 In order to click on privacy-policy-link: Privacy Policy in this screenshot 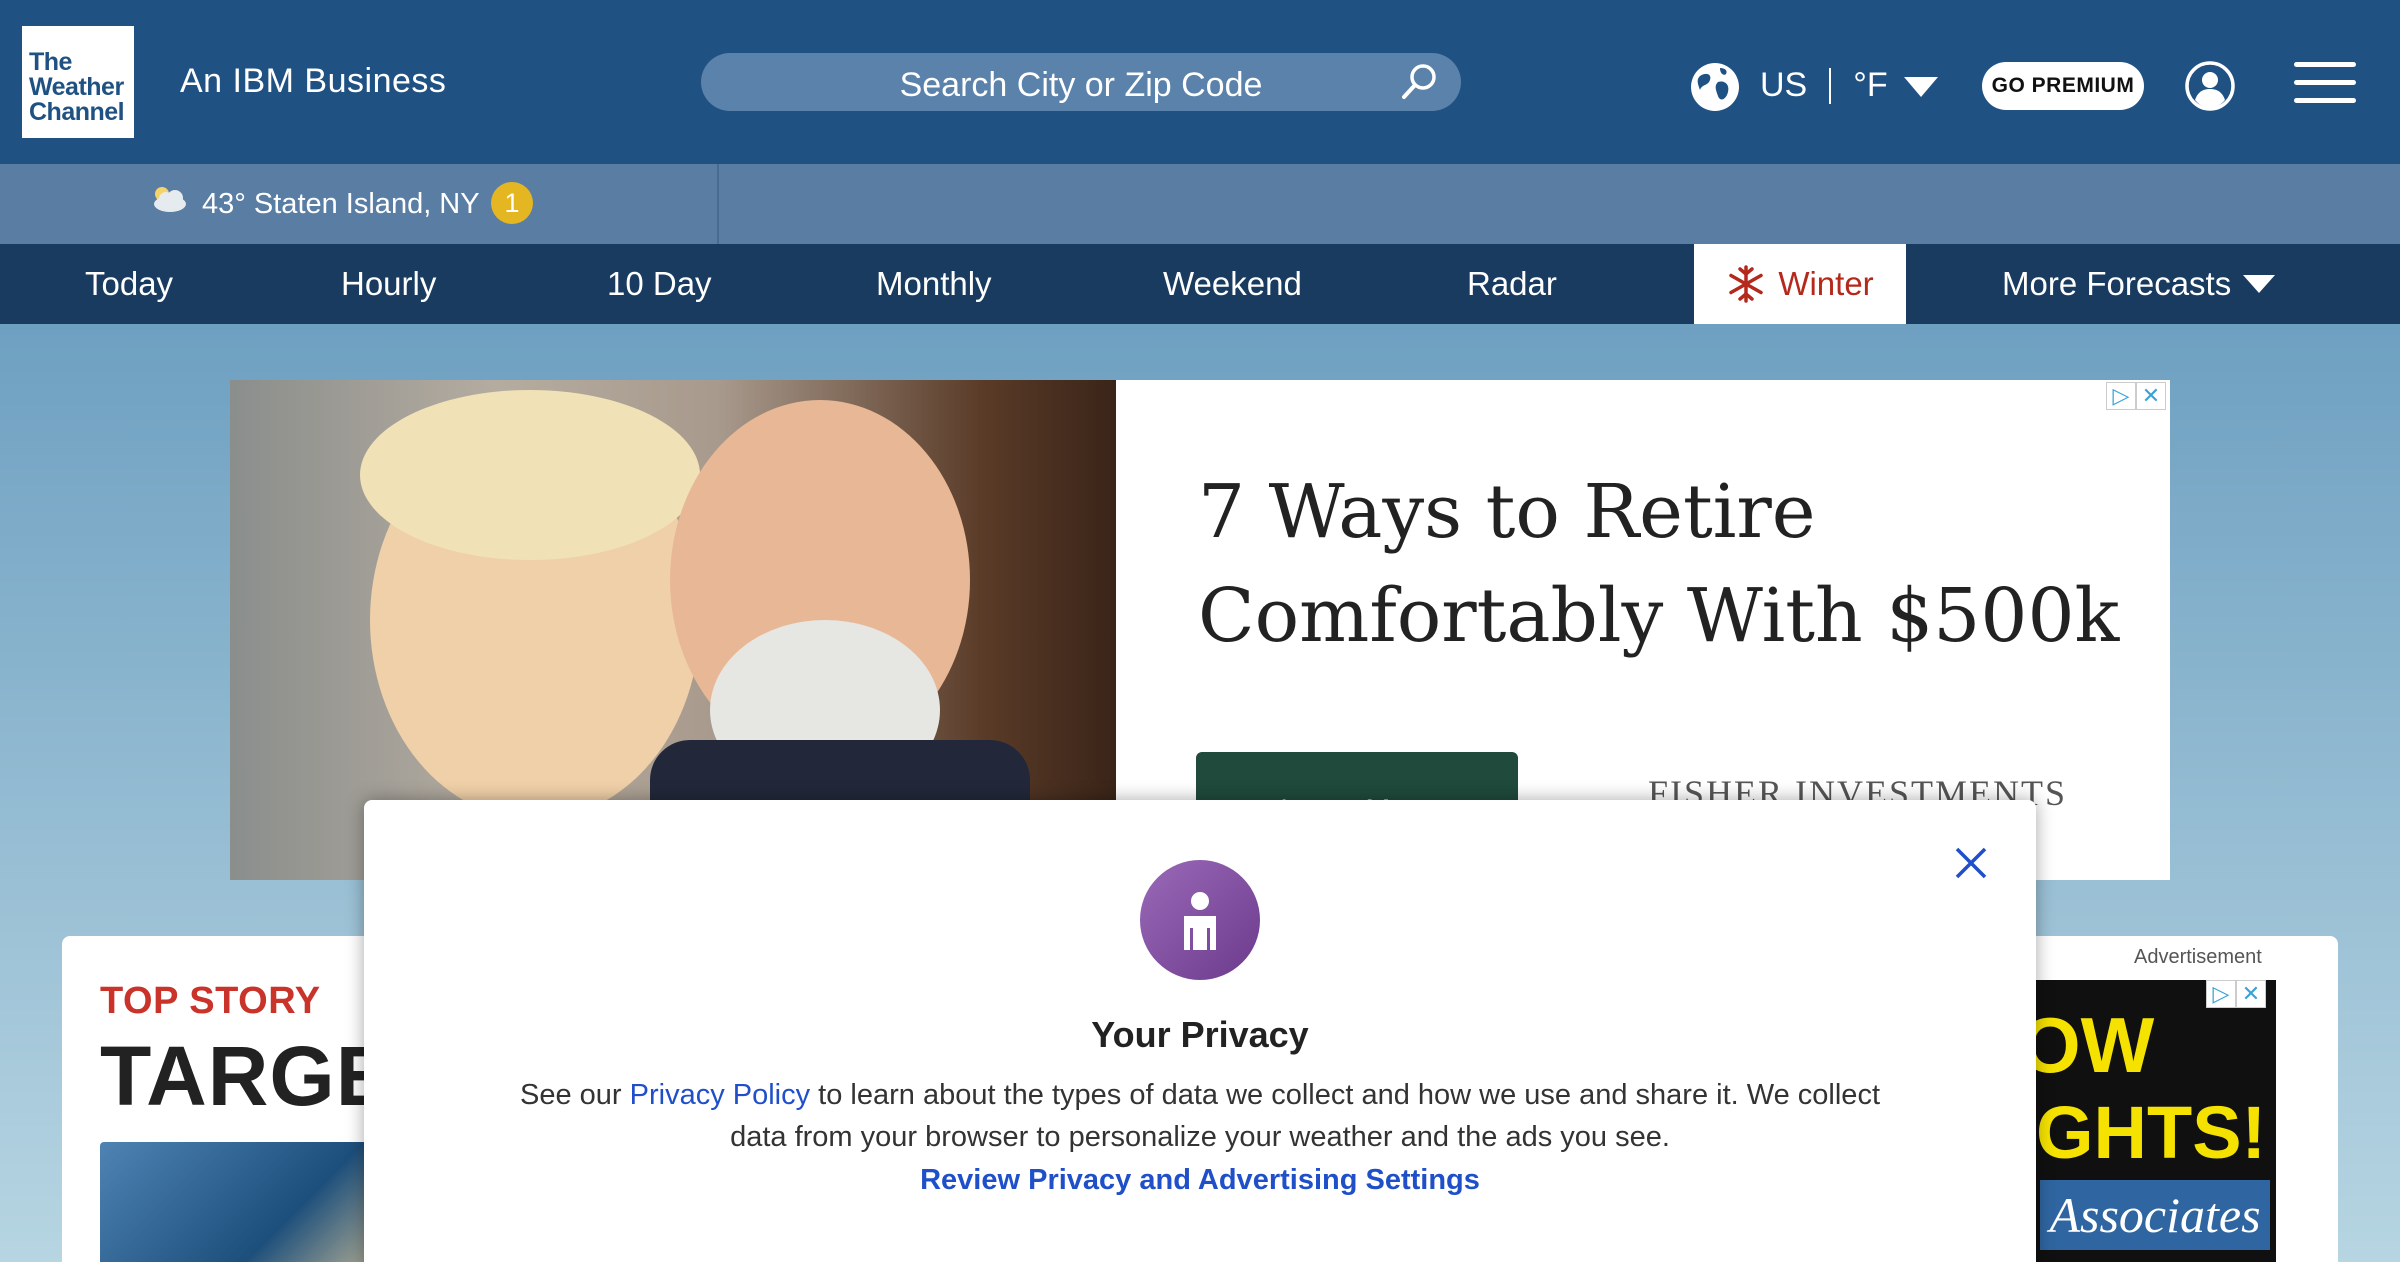, I will do `click(720, 1095)`.